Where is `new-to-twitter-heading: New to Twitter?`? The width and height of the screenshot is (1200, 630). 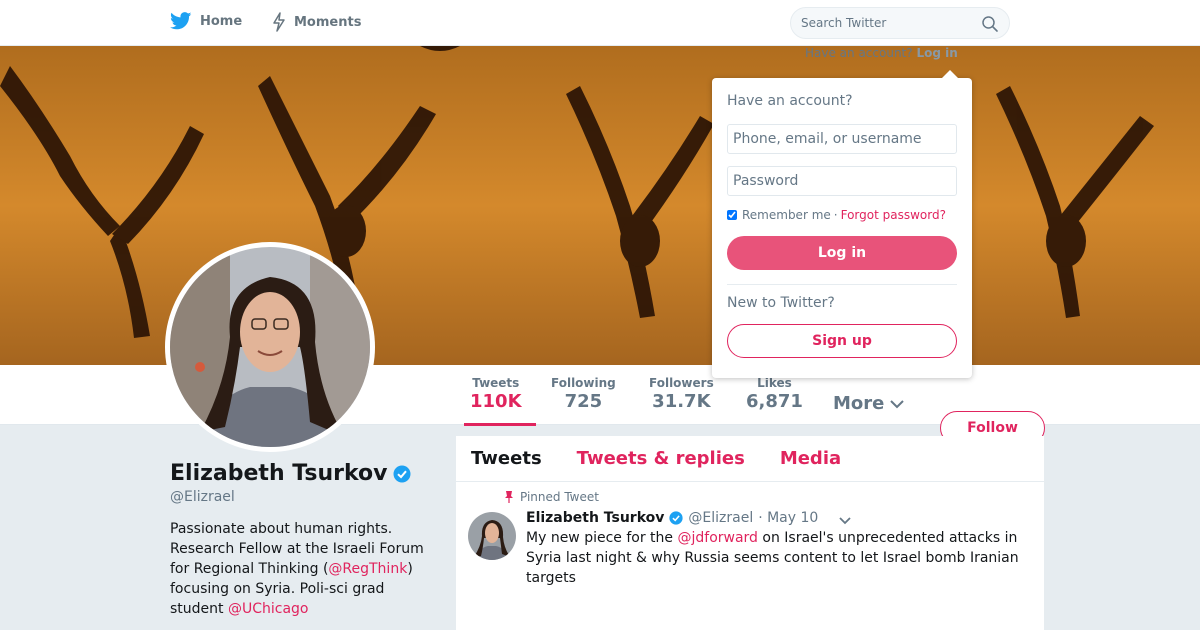 new-to-twitter-heading: New to Twitter? is located at coordinates (781, 303).